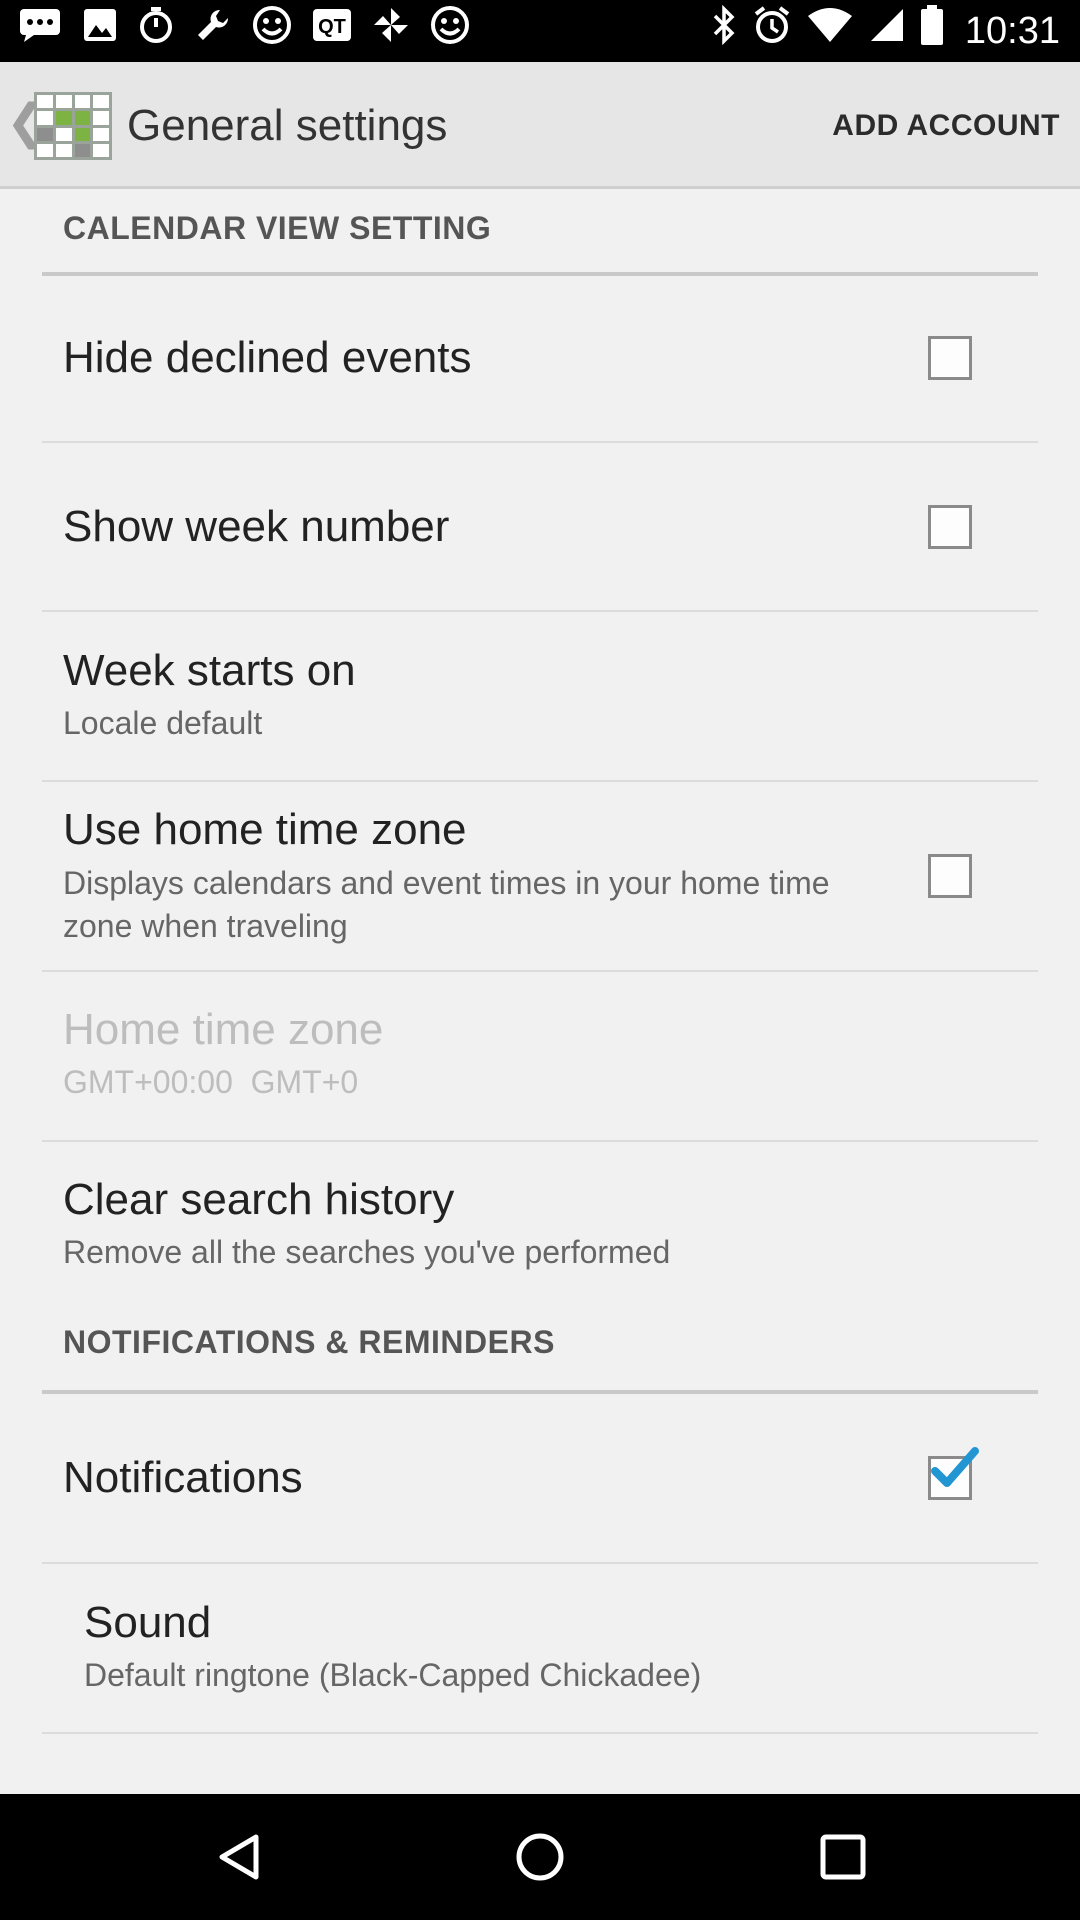 This screenshot has height=1920, width=1080. Describe the element at coordinates (772, 31) in the screenshot. I see `alarm-icon` at that location.